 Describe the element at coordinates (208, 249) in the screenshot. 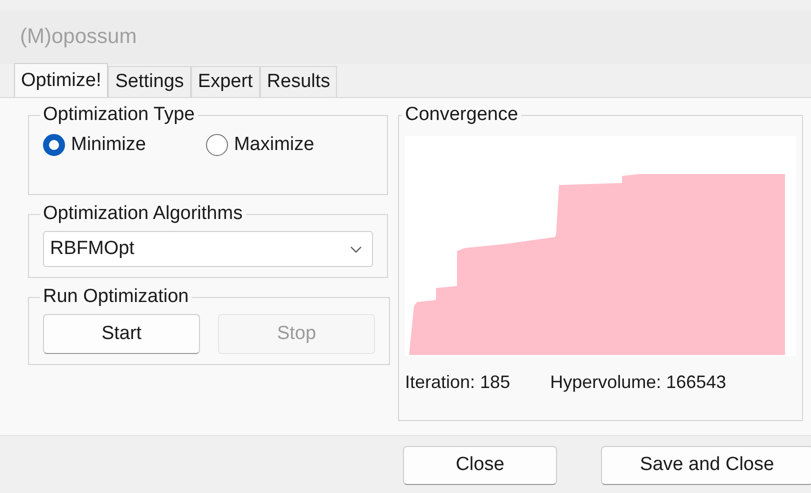

I see `algorithm-dropdown: RBFMOpt` at that location.